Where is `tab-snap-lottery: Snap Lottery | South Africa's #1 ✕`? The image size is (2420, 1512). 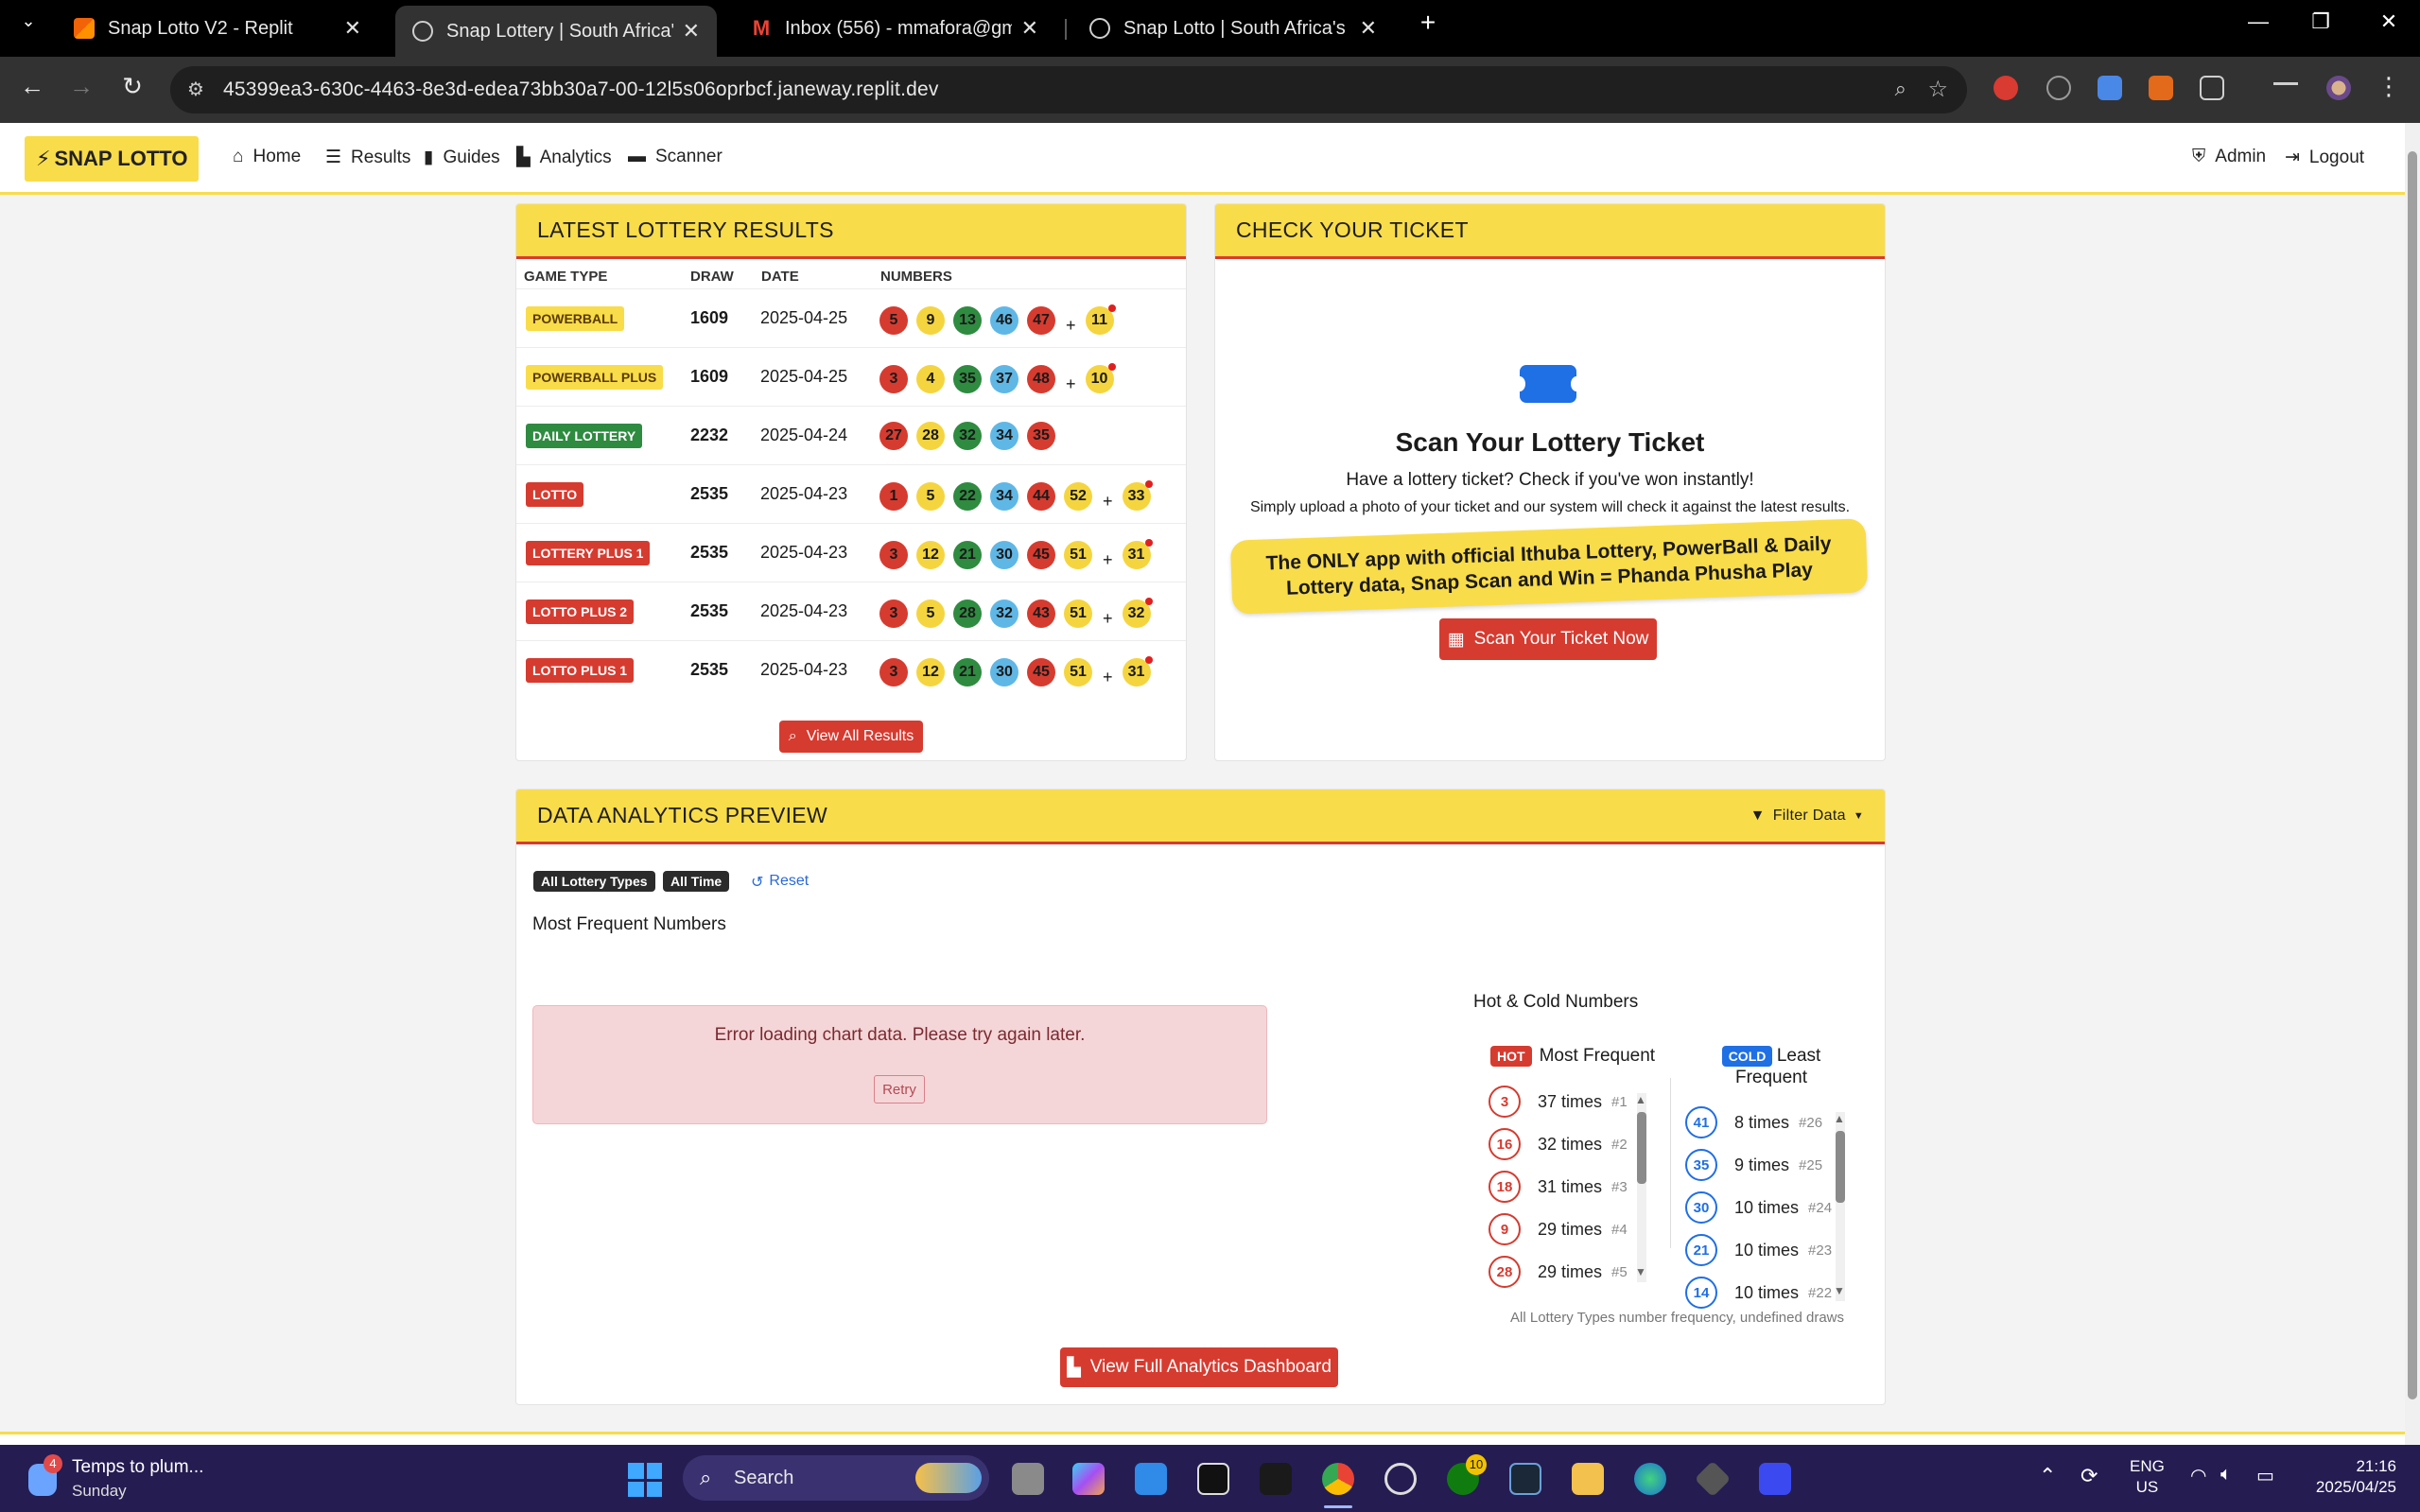 tab-snap-lottery: Snap Lottery | South Africa's #1 ✕ is located at coordinates (556, 31).